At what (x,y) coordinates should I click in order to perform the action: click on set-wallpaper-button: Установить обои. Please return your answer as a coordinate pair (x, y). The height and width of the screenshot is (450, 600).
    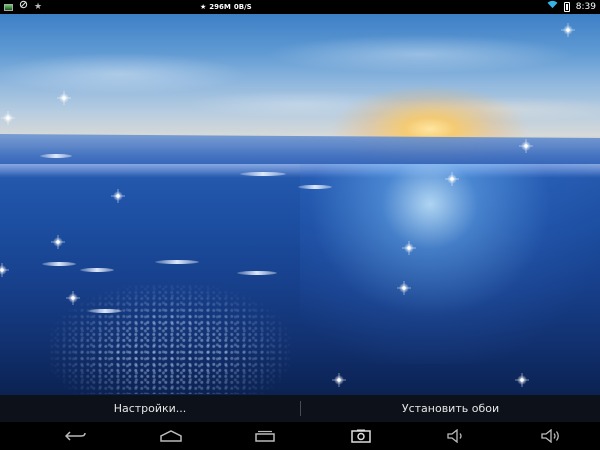
    Looking at the image, I should click on (450, 408).